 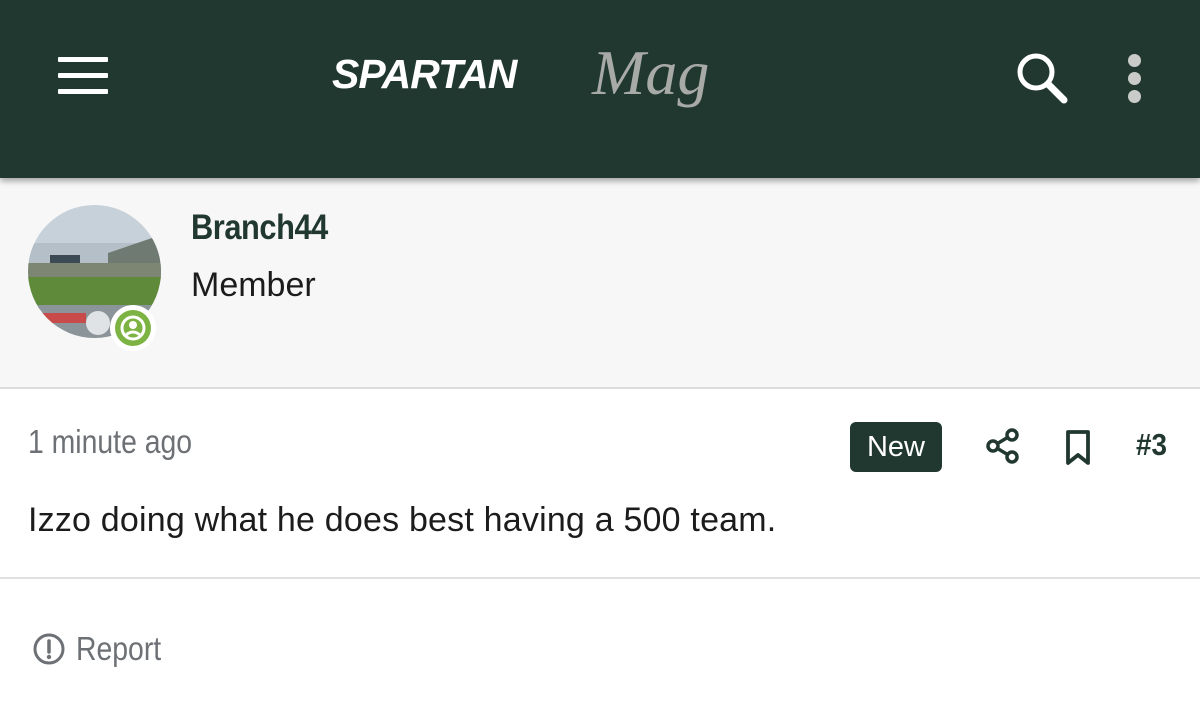 I want to click on post-timestamp: 1 minute ago, so click(x=110, y=442).